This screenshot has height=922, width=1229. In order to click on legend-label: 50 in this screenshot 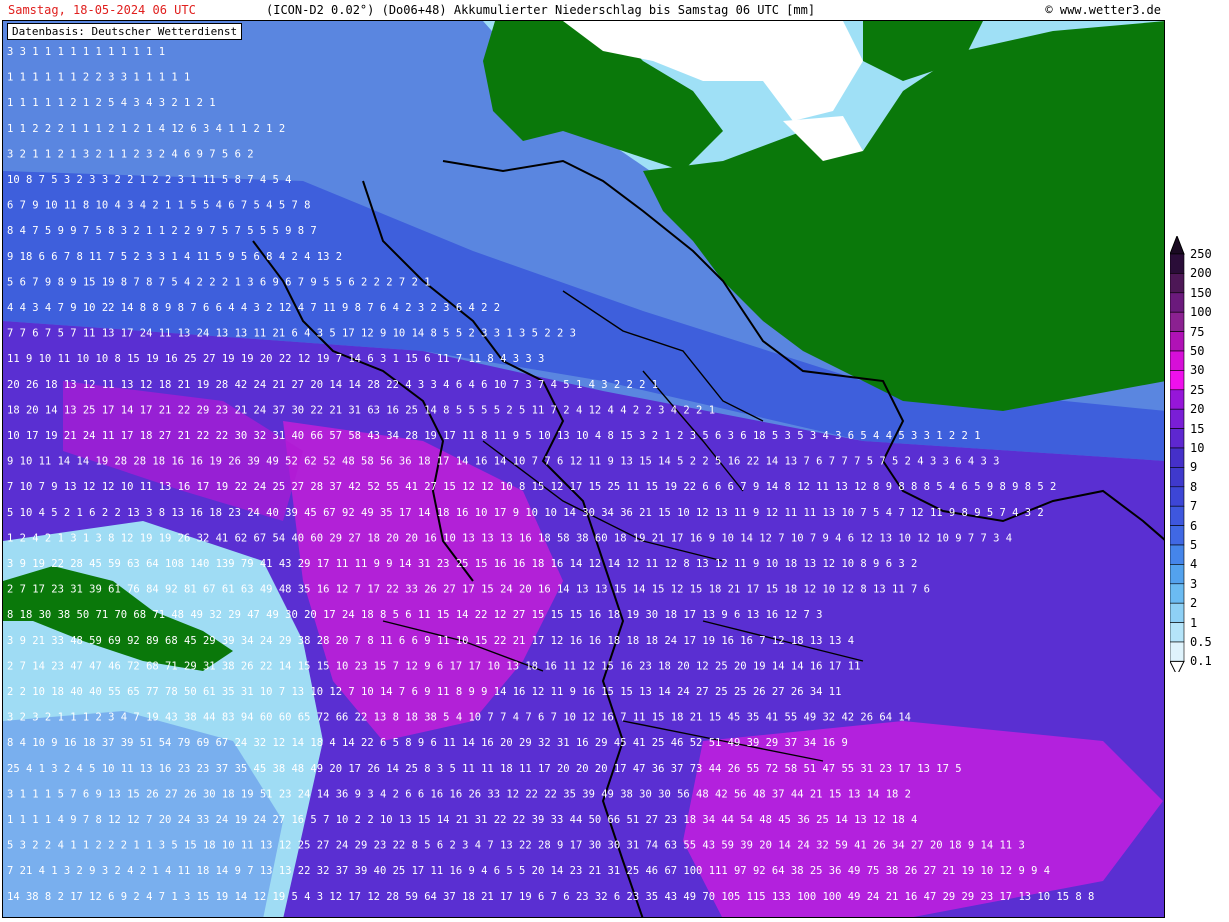, I will do `click(1197, 351)`.